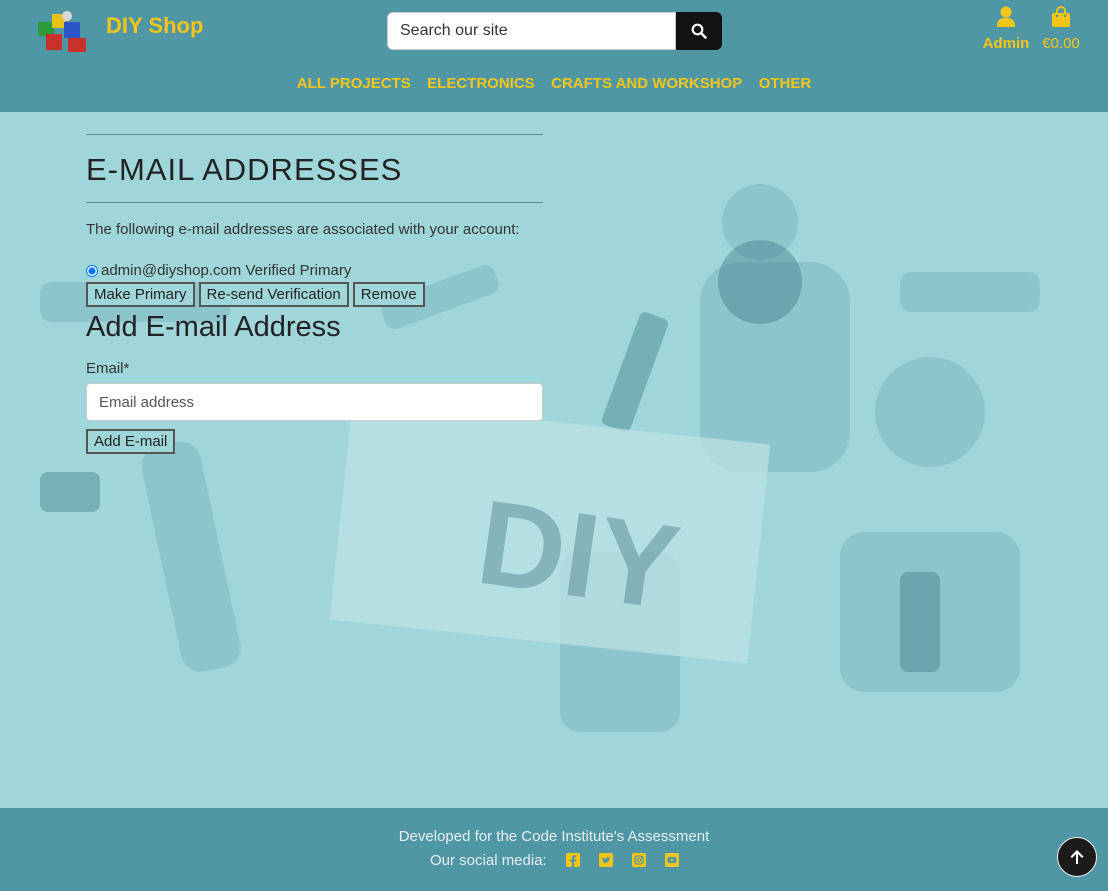 The width and height of the screenshot is (1108, 891). What do you see at coordinates (531, 31) in the screenshot?
I see `search-input` at bounding box center [531, 31].